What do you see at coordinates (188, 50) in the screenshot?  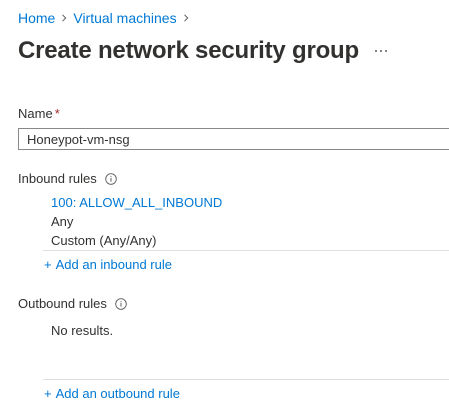 I see `page-title: Create network security group` at bounding box center [188, 50].